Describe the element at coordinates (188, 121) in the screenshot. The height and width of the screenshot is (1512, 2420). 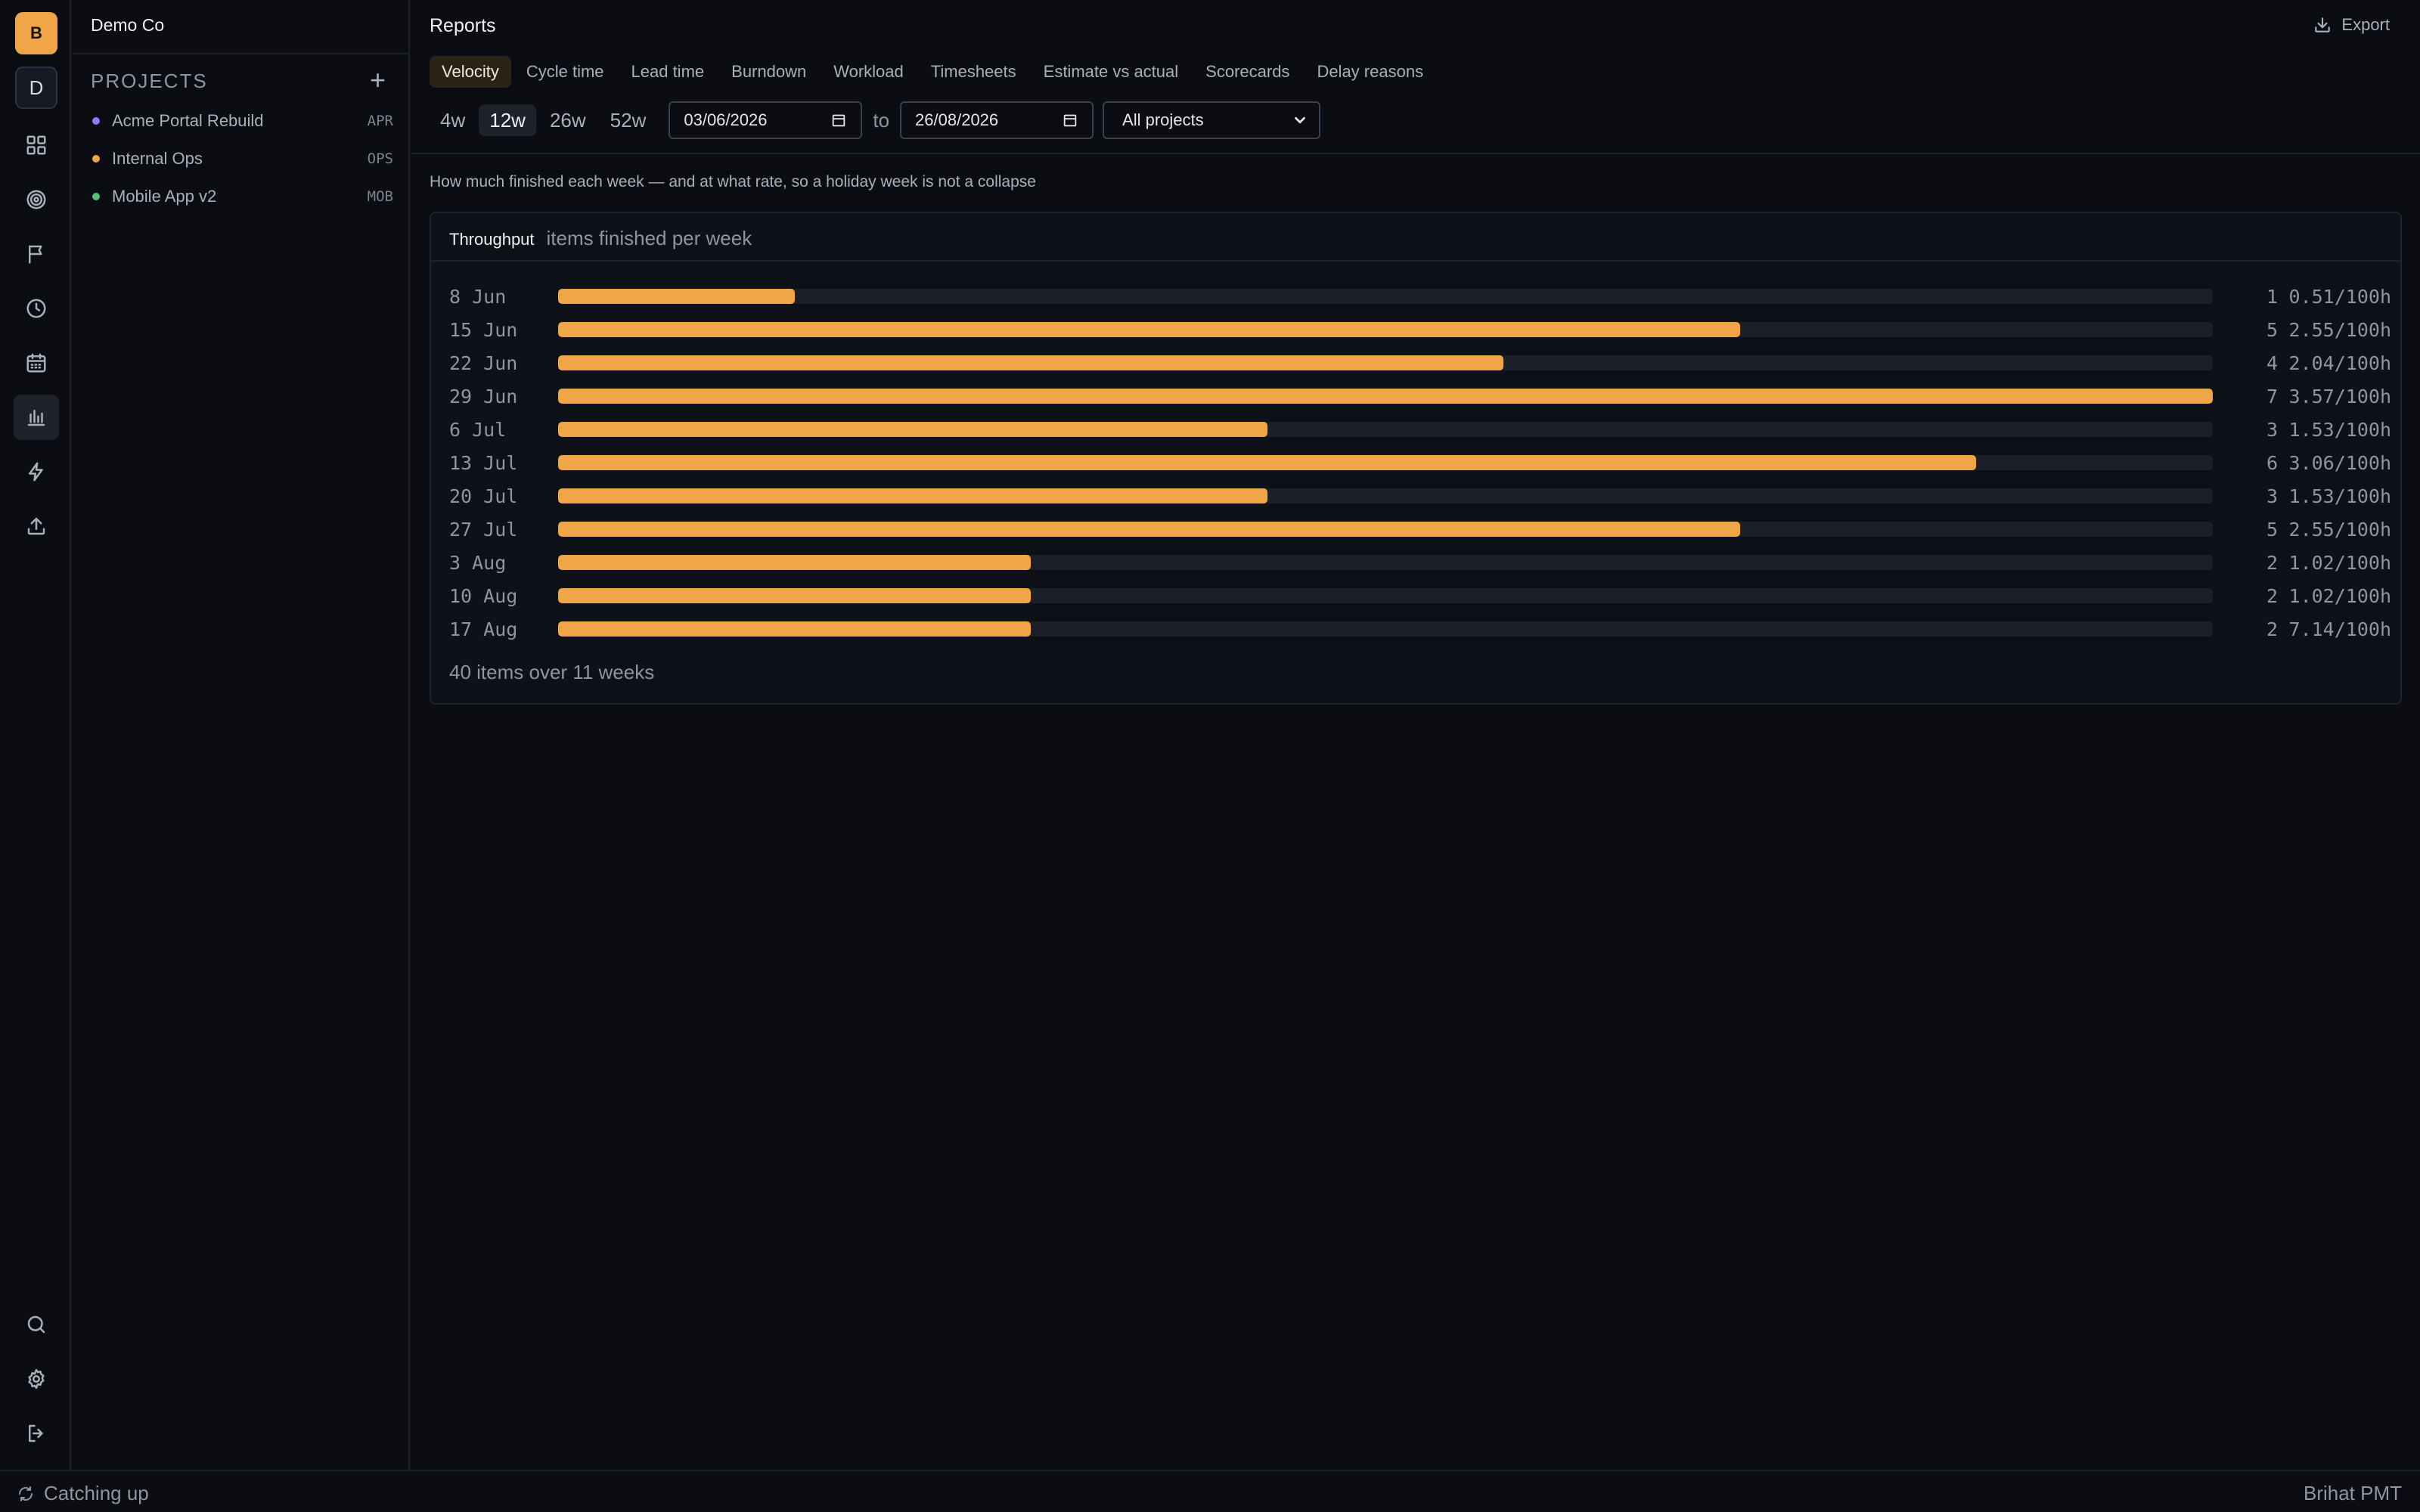
I see `project-name: Acme Portal Rebuild` at that location.